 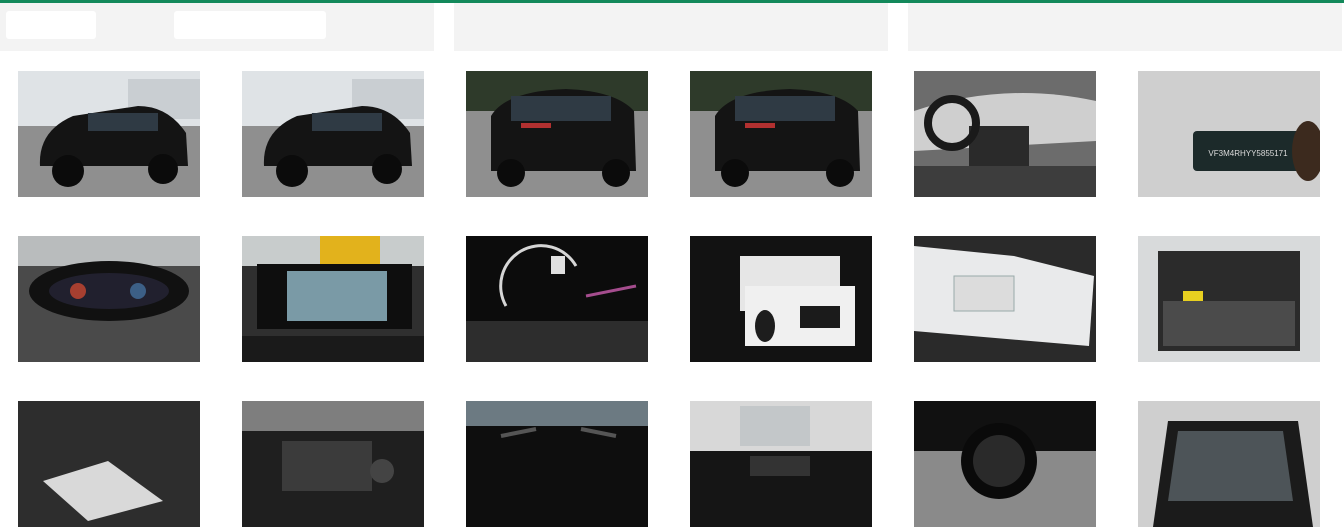 I want to click on svg-text: VF3M4RHYY5855171, so click(x=1248, y=153).